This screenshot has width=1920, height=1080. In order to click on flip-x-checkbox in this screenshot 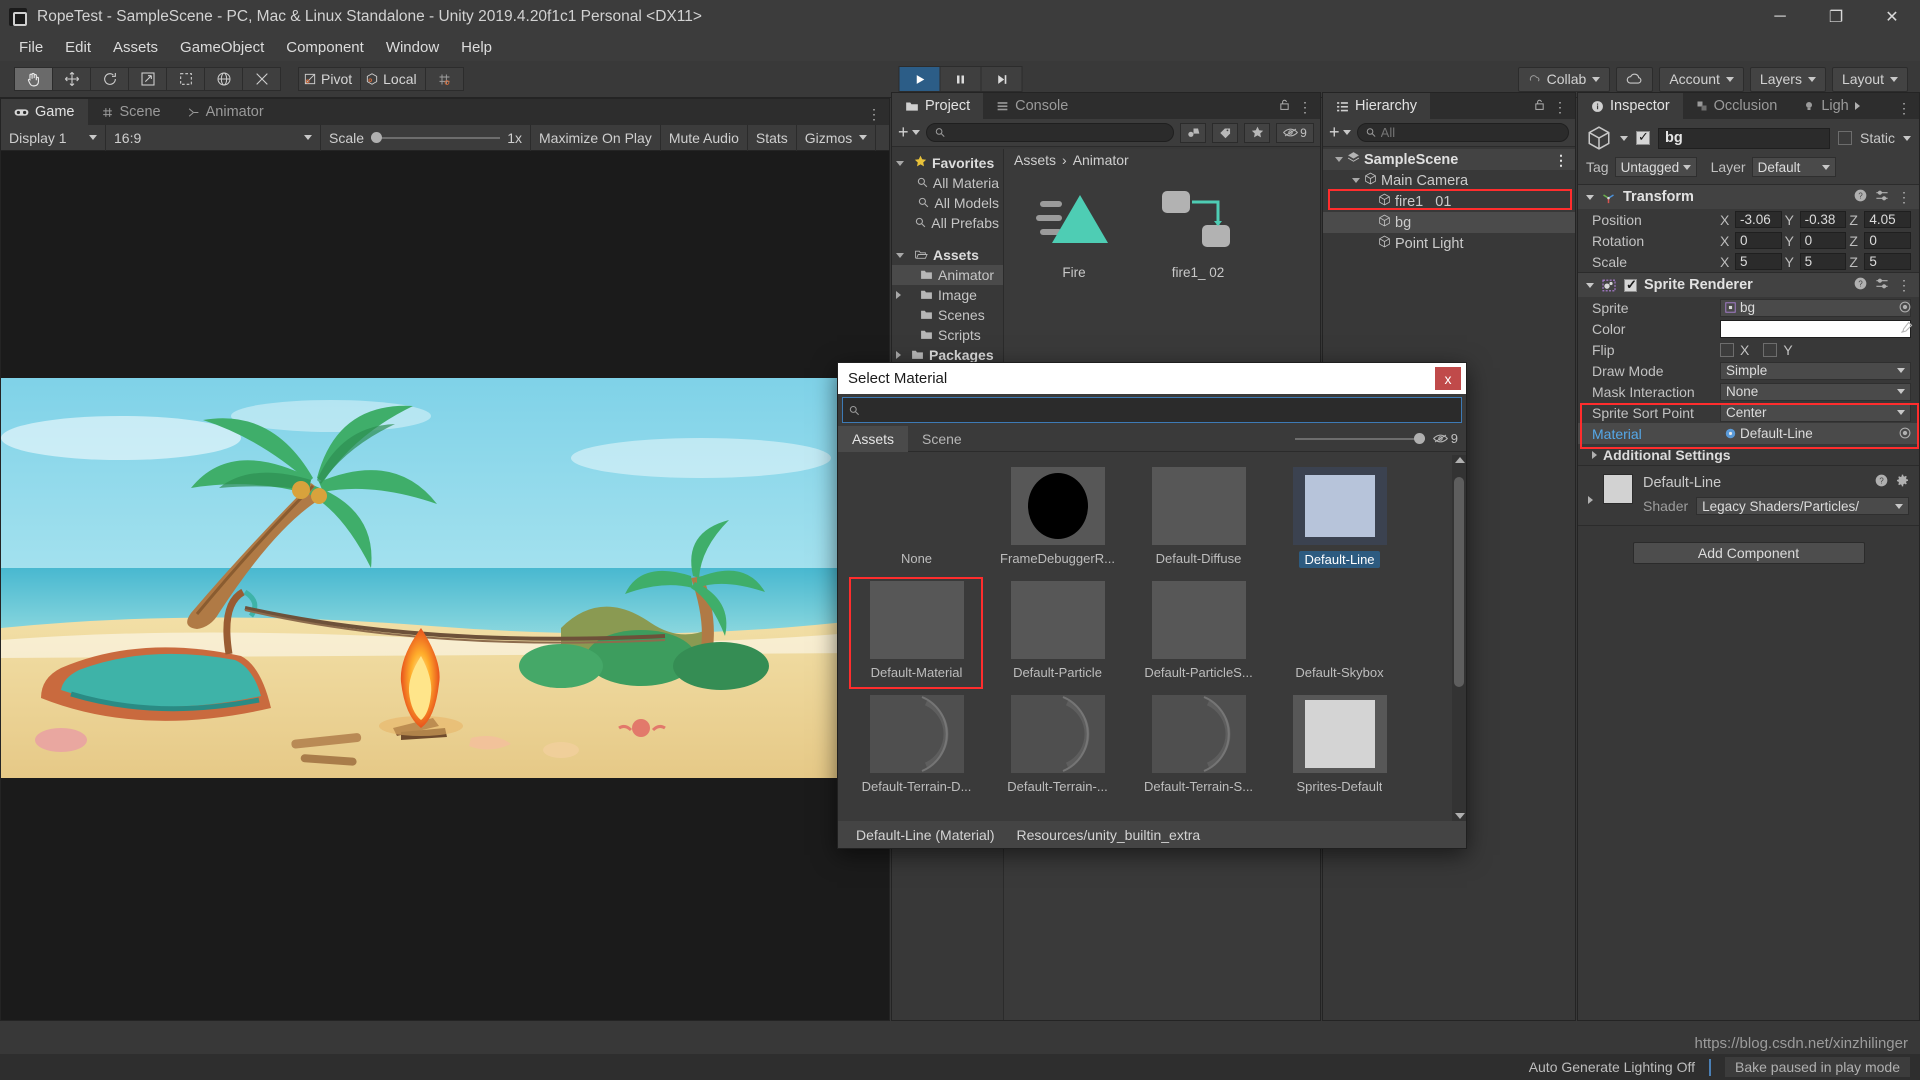, I will do `click(1727, 349)`.